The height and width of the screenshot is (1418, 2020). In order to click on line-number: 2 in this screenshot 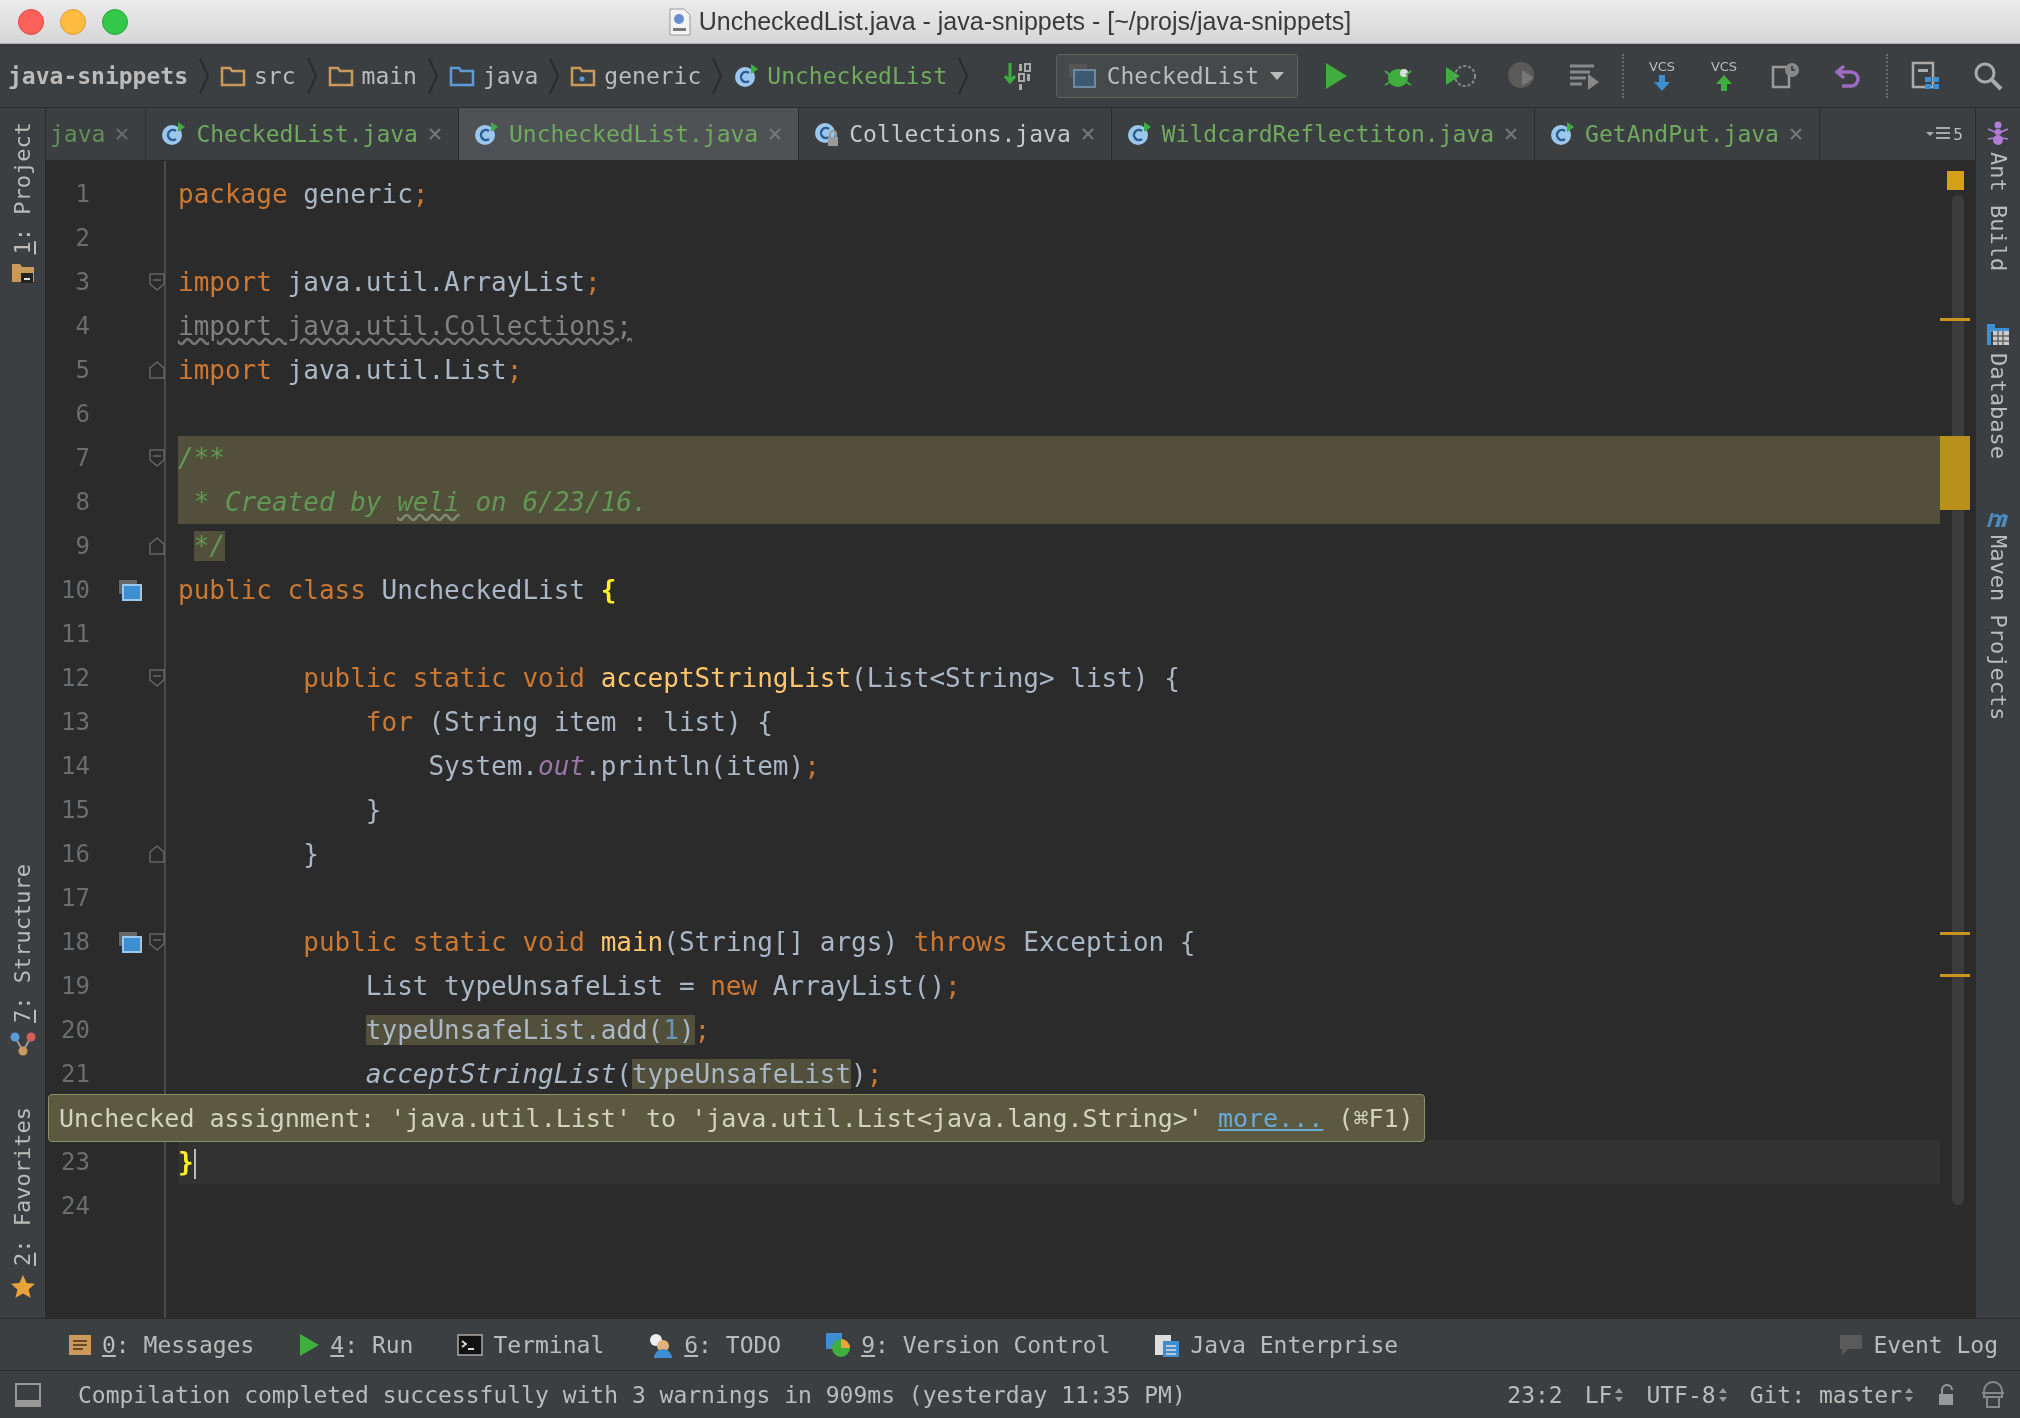, I will do `click(82, 238)`.